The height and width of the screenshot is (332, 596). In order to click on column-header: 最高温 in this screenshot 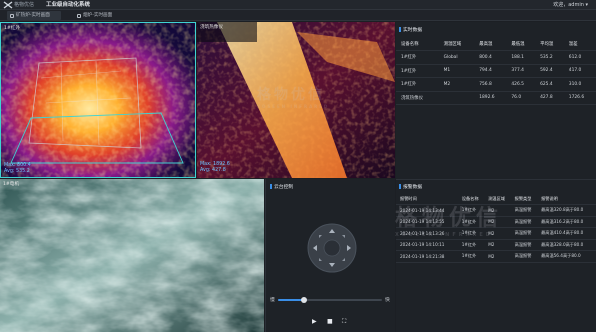, I will do `click(486, 44)`.